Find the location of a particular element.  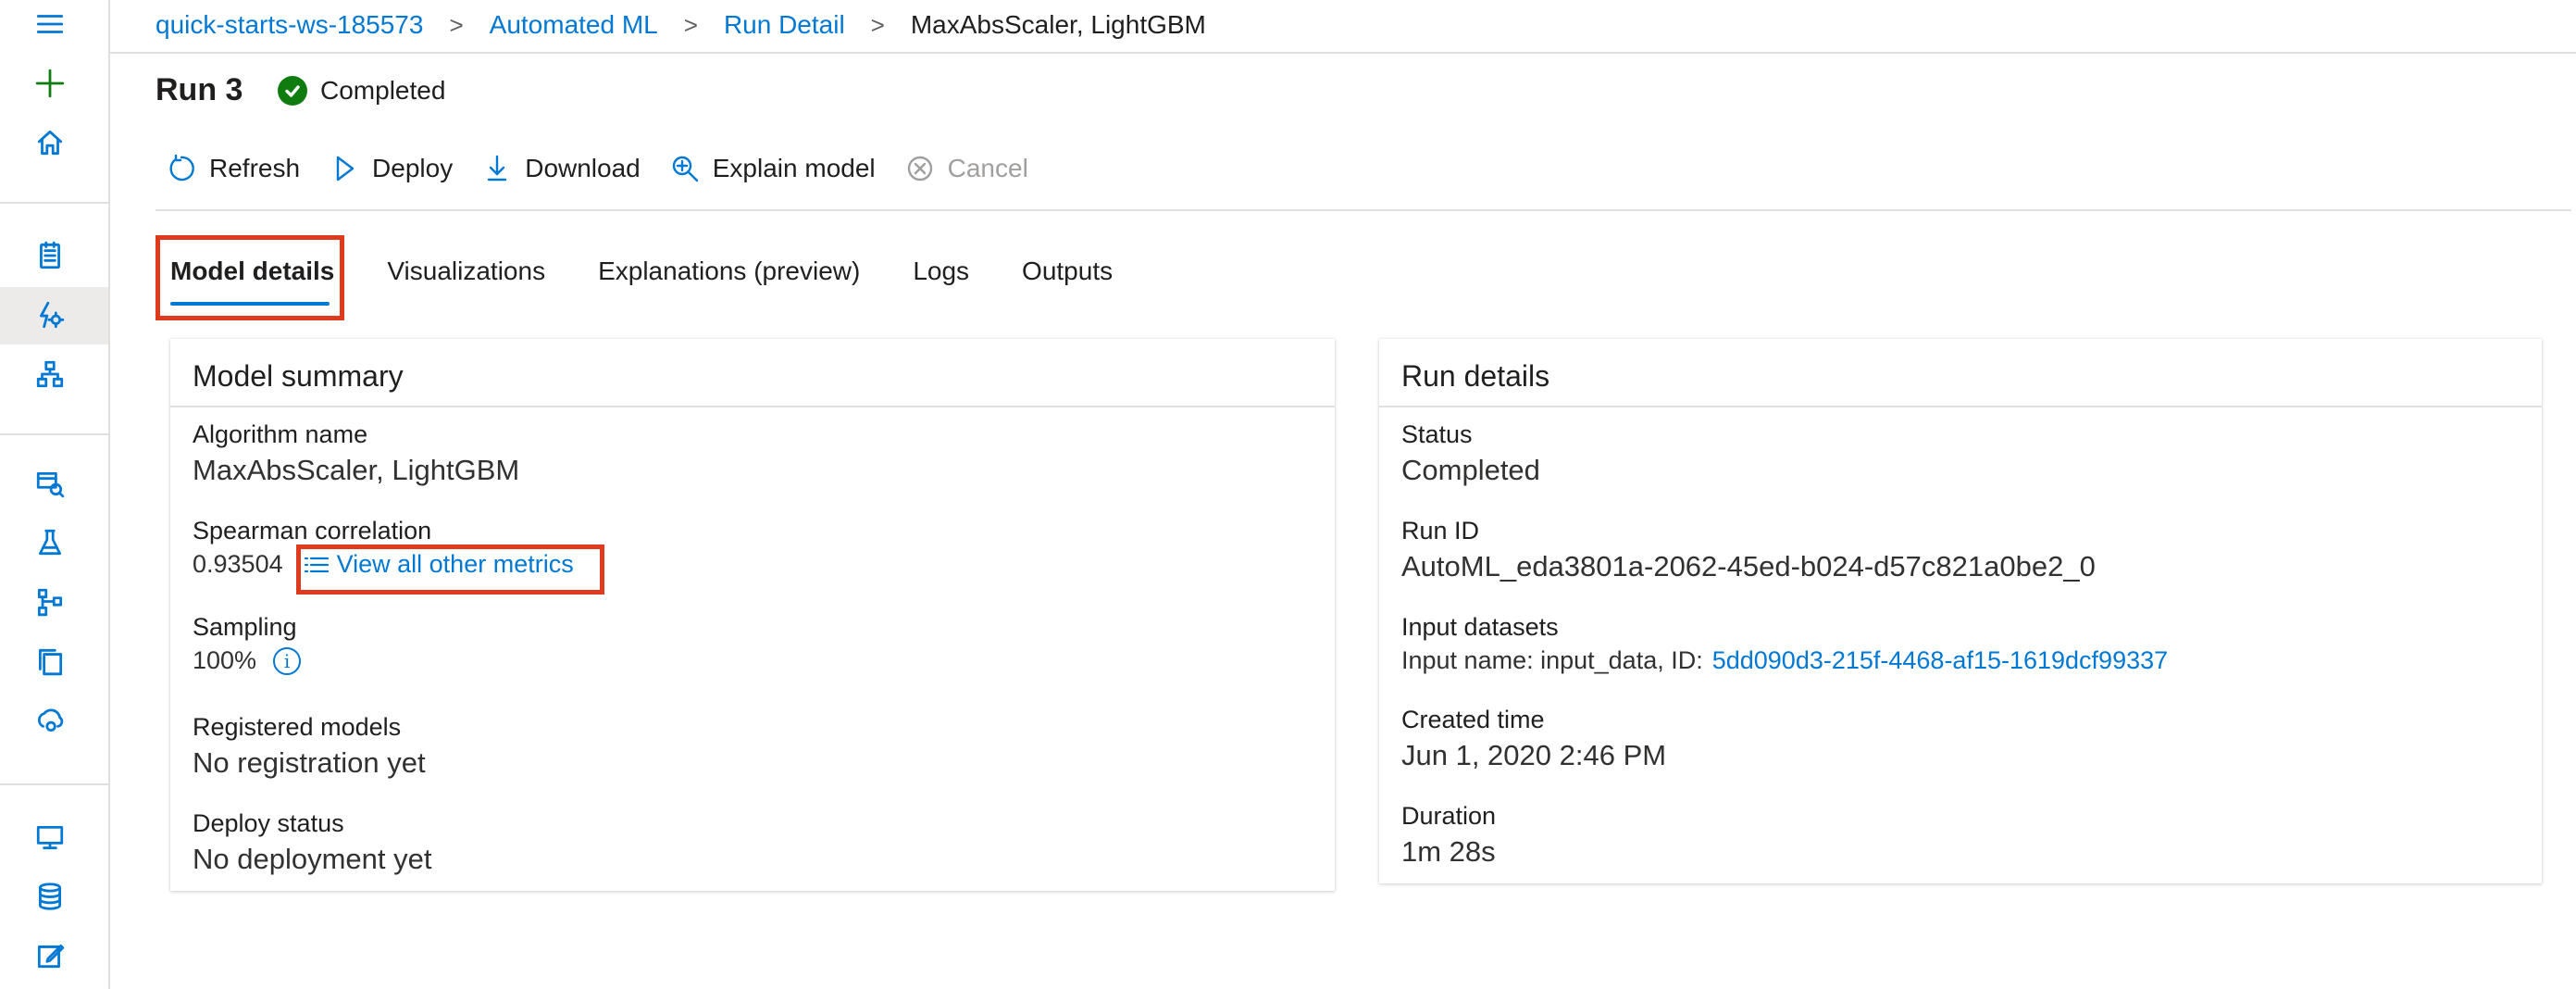

breadcrumb-workspace-link: quick-starts-ws-185573 is located at coordinates (289, 25).